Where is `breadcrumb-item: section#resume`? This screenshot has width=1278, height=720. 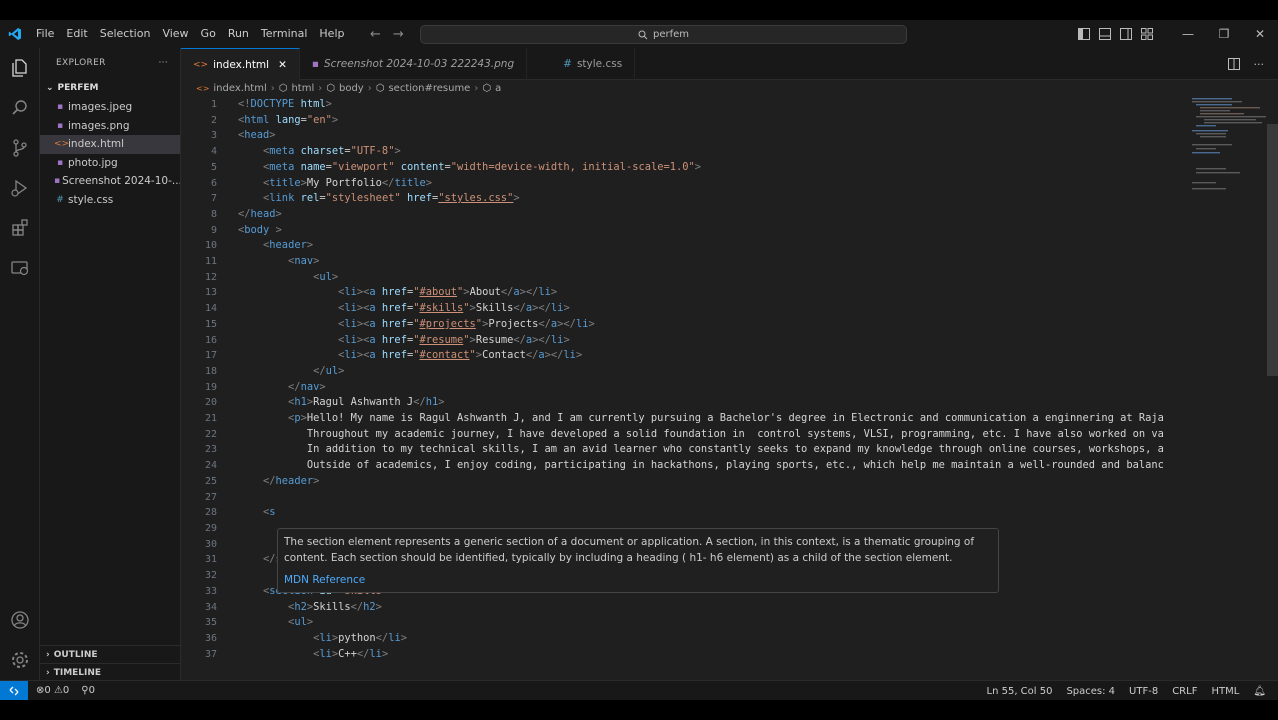 breadcrumb-item: section#resume is located at coordinates (429, 88).